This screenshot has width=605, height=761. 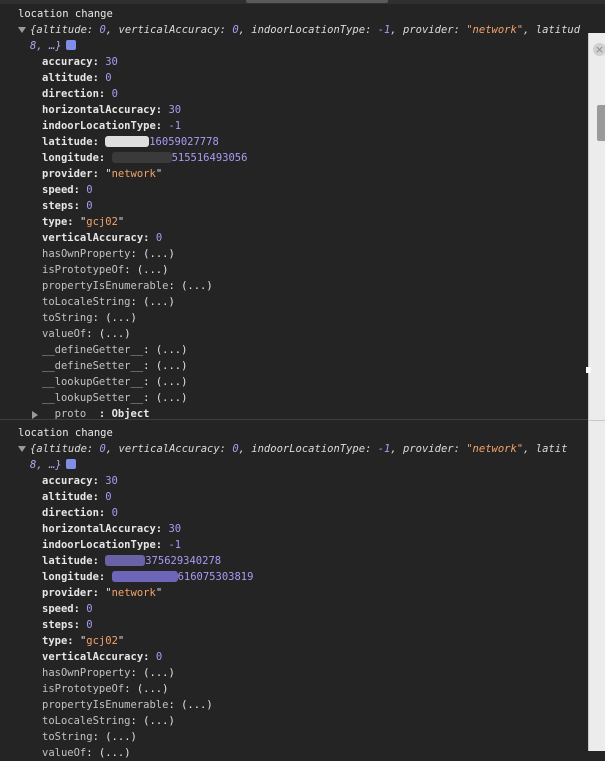 I want to click on panel-edge-marker, so click(x=588, y=370).